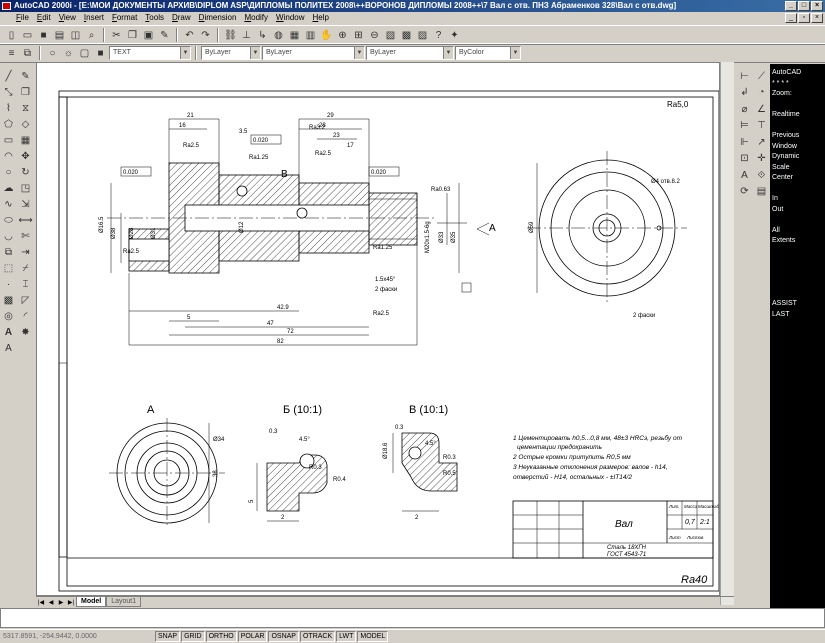 The image size is (825, 643). What do you see at coordinates (8, 108) in the screenshot?
I see `polyline-icon: ⌇` at bounding box center [8, 108].